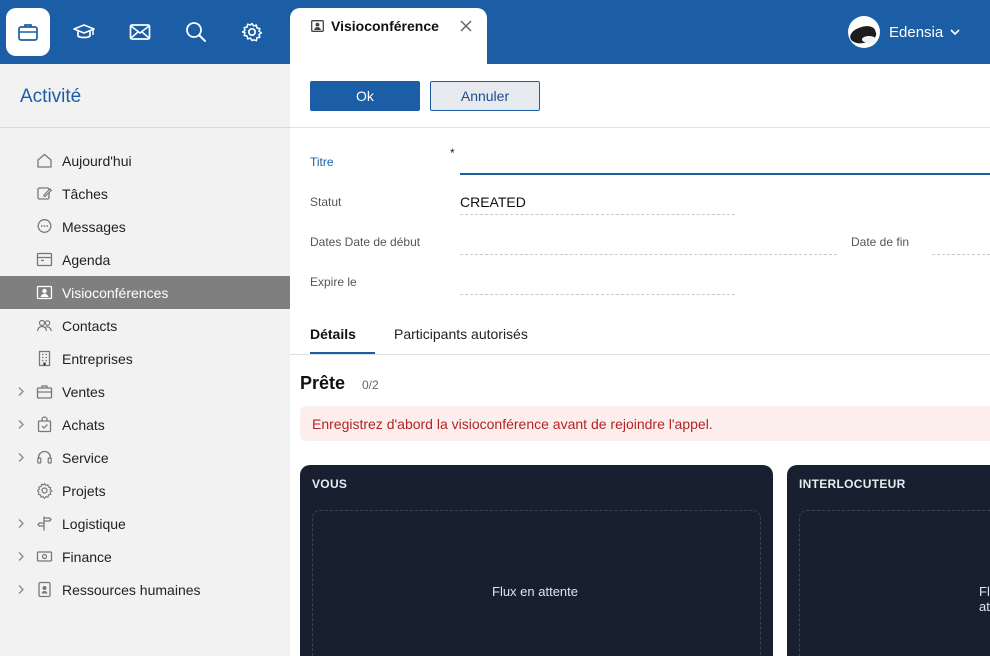 Image resolution: width=990 pixels, height=656 pixels. I want to click on app-activity-button, so click(28, 32).